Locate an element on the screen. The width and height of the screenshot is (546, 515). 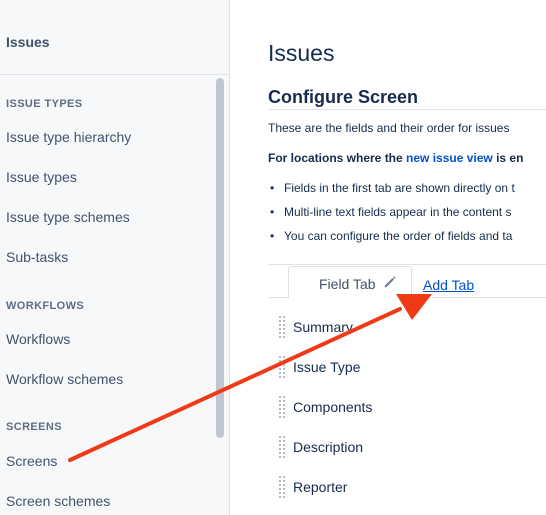
field-row-description: Description is located at coordinates (411, 448).